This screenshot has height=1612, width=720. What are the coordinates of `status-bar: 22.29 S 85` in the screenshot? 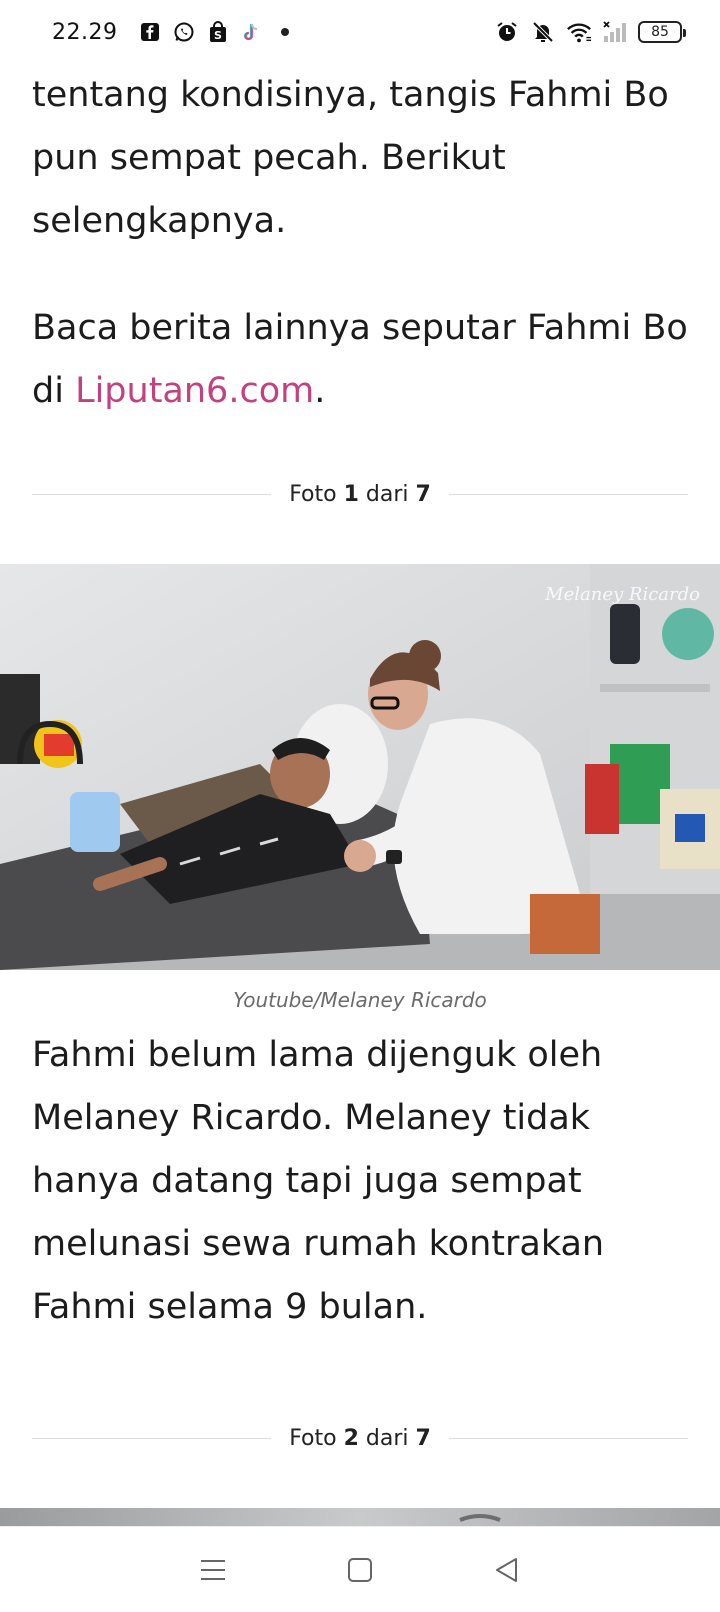 It's located at (360, 32).